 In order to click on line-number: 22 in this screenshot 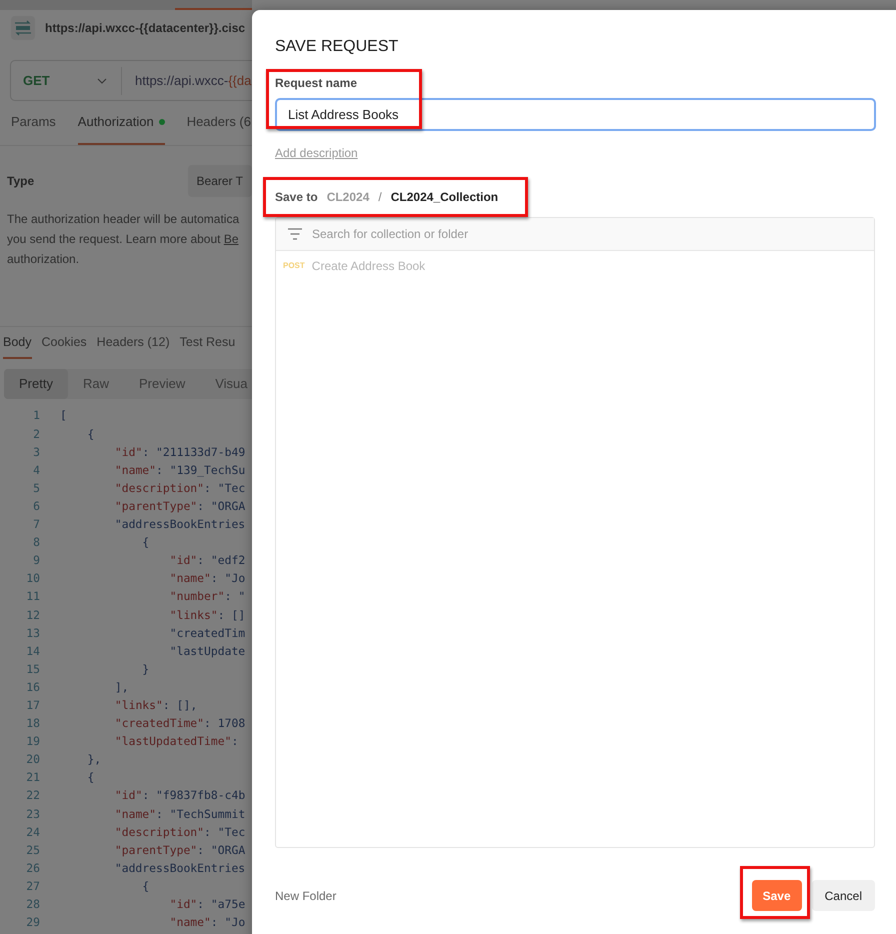, I will do `click(32, 795)`.